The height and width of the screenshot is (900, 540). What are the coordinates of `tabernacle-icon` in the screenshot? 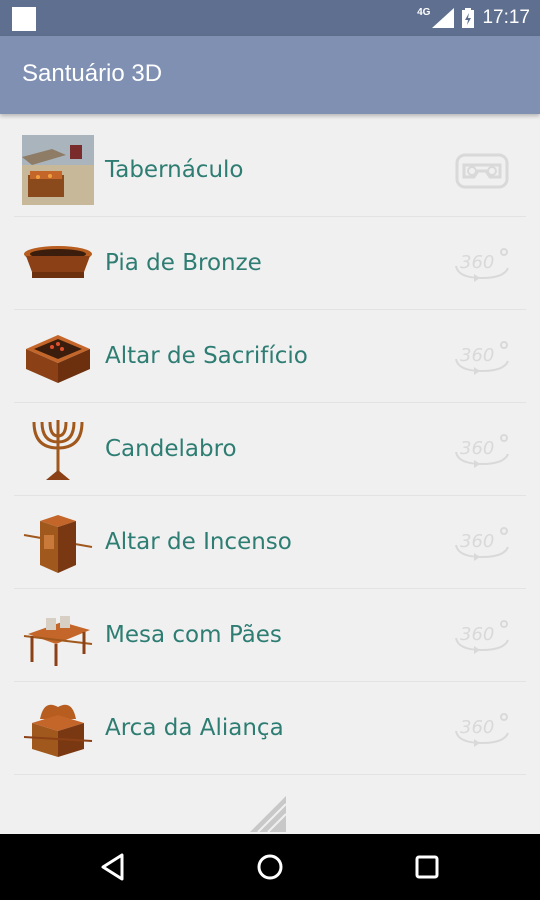 It's located at (58, 170).